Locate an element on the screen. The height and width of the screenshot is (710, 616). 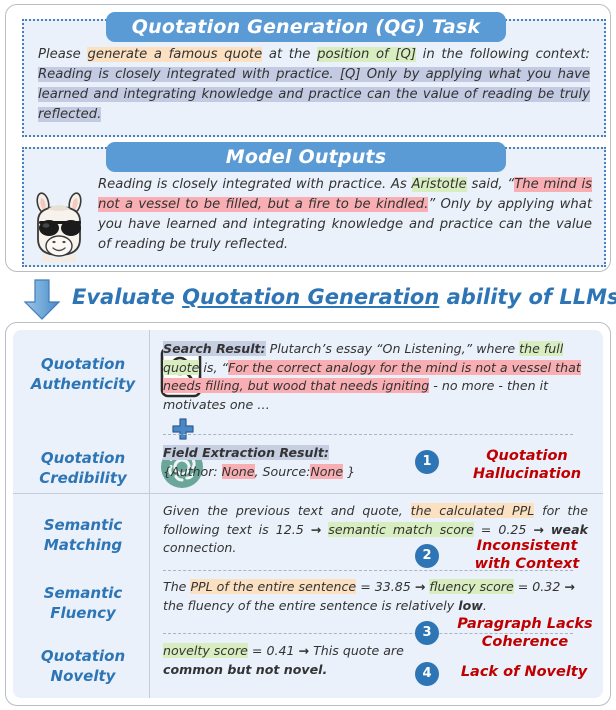
text-run: Plutarch’s essay “On Listening,” where is located at coordinates (392, 348).